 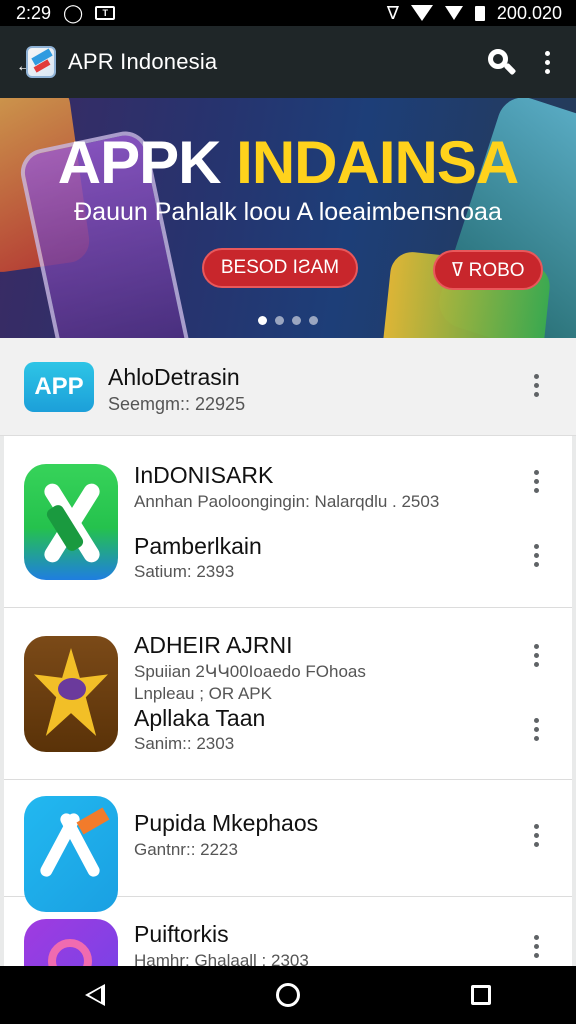 I want to click on app-subtitle: Hamhr: Ghalaall : 2303, so click(x=221, y=958).